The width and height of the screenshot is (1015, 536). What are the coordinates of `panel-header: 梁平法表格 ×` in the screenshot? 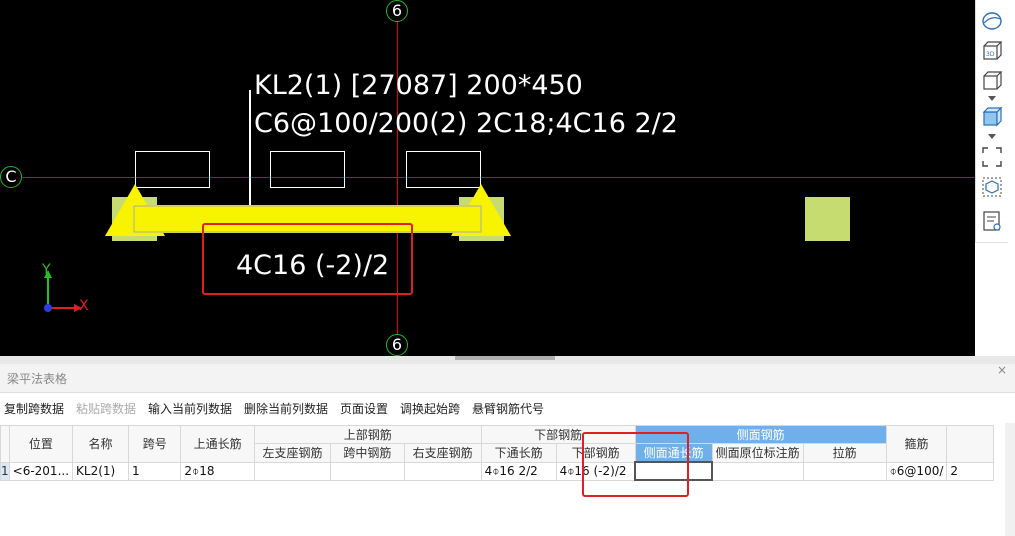 It's located at (507, 378).